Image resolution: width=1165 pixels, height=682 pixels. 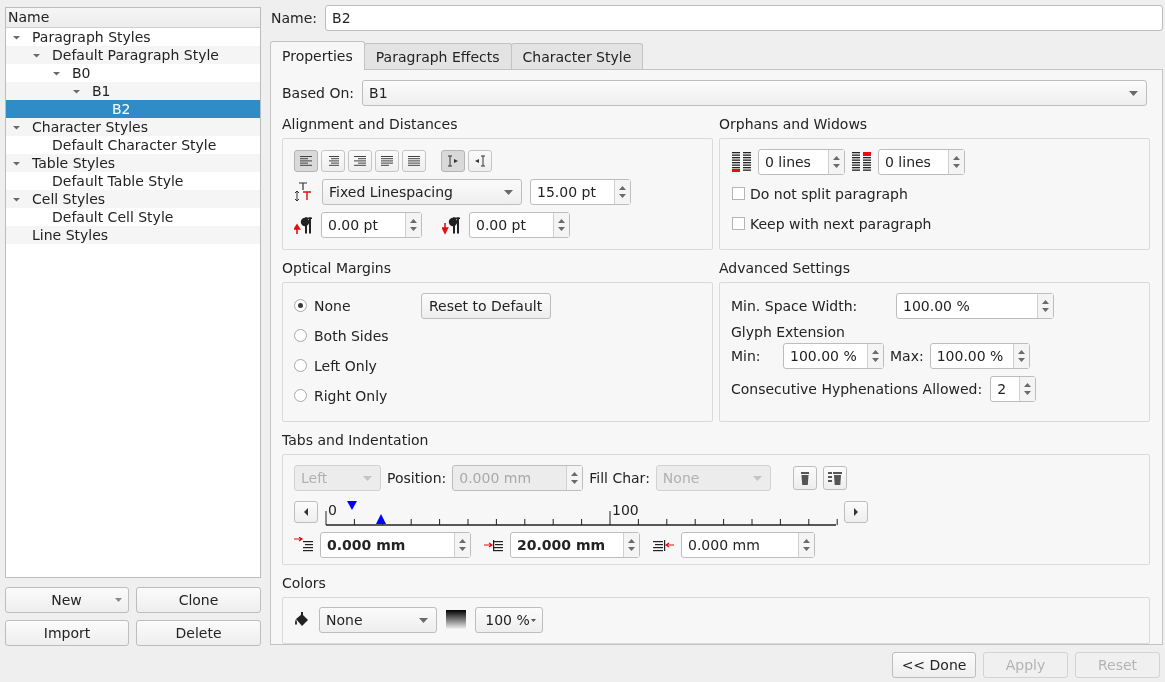 What do you see at coordinates (755, 93) in the screenshot?
I see `based-on-dropdown: B1` at bounding box center [755, 93].